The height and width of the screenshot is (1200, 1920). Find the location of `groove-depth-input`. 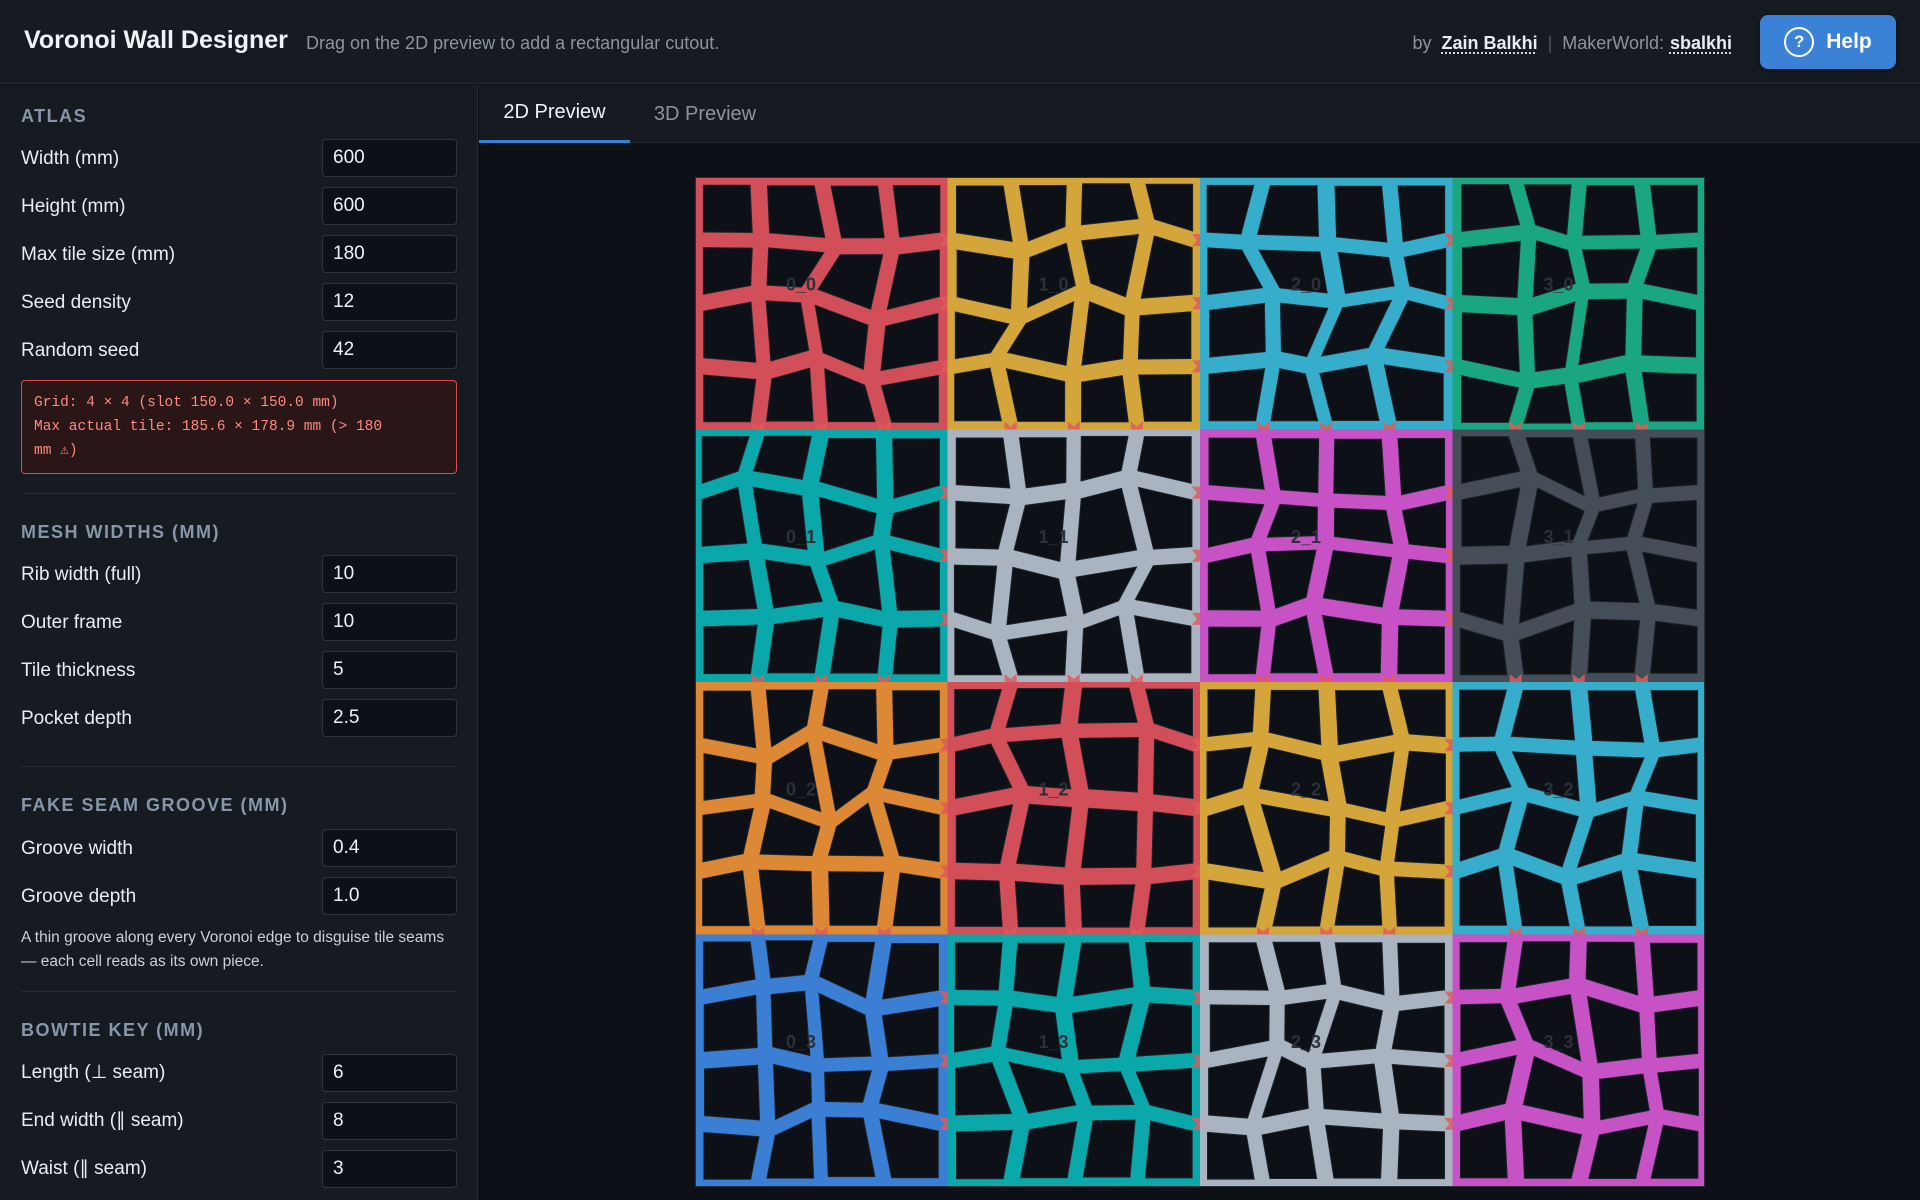

groove-depth-input is located at coordinates (389, 896).